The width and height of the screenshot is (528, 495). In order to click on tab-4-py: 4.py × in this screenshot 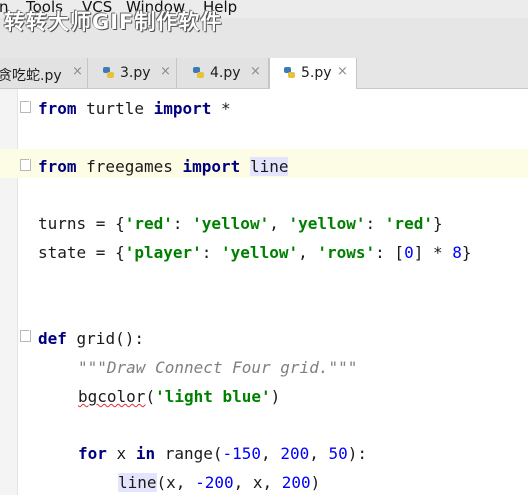, I will do `click(223, 73)`.